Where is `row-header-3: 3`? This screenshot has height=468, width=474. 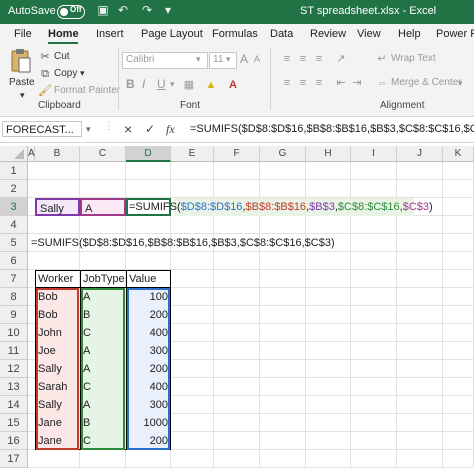 row-header-3: 3 is located at coordinates (14, 207).